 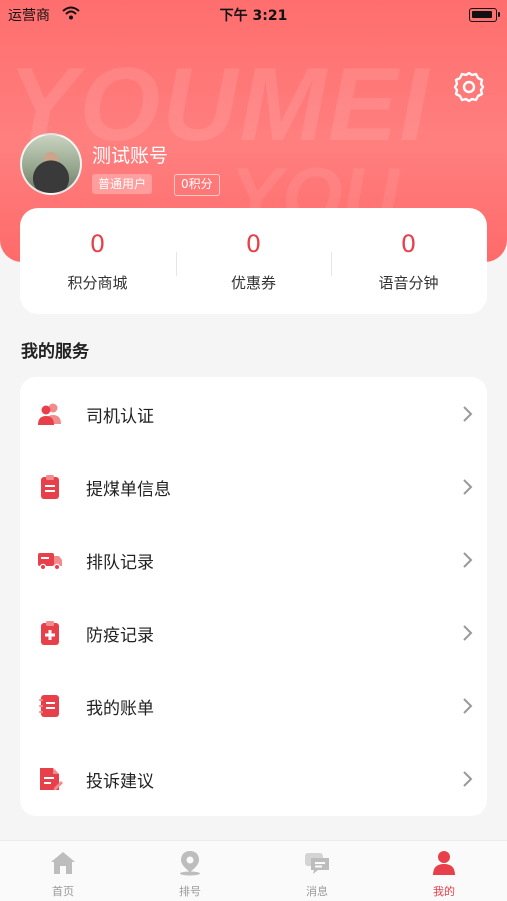 What do you see at coordinates (50, 487) in the screenshot?
I see `clipboard-icon` at bounding box center [50, 487].